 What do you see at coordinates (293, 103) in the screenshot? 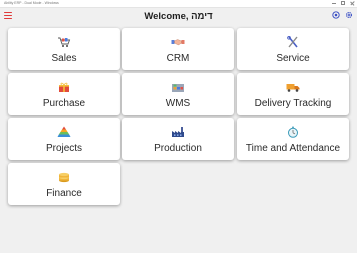
I see `tile-label: Delivery Tracking` at bounding box center [293, 103].